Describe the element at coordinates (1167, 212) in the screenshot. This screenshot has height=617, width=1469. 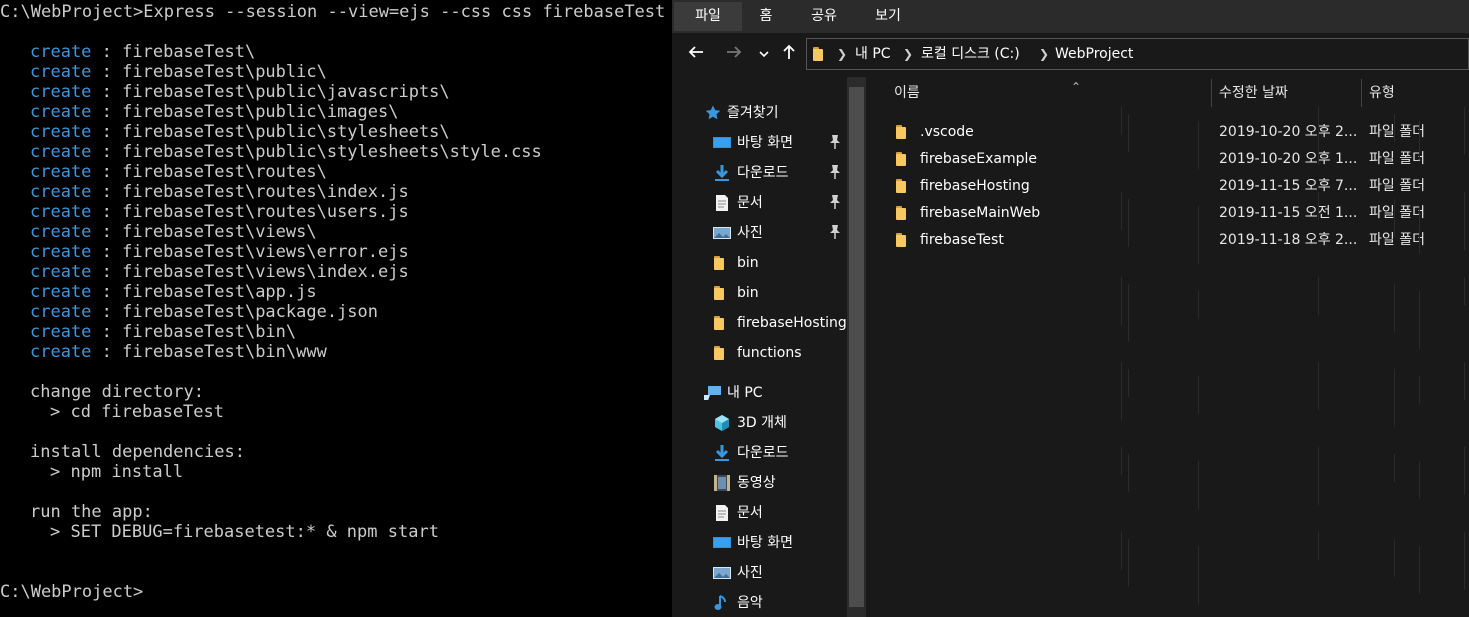
I see `file-row: firebaseMainWeb 2019-11-15 오전 1... 파일 폴더` at that location.